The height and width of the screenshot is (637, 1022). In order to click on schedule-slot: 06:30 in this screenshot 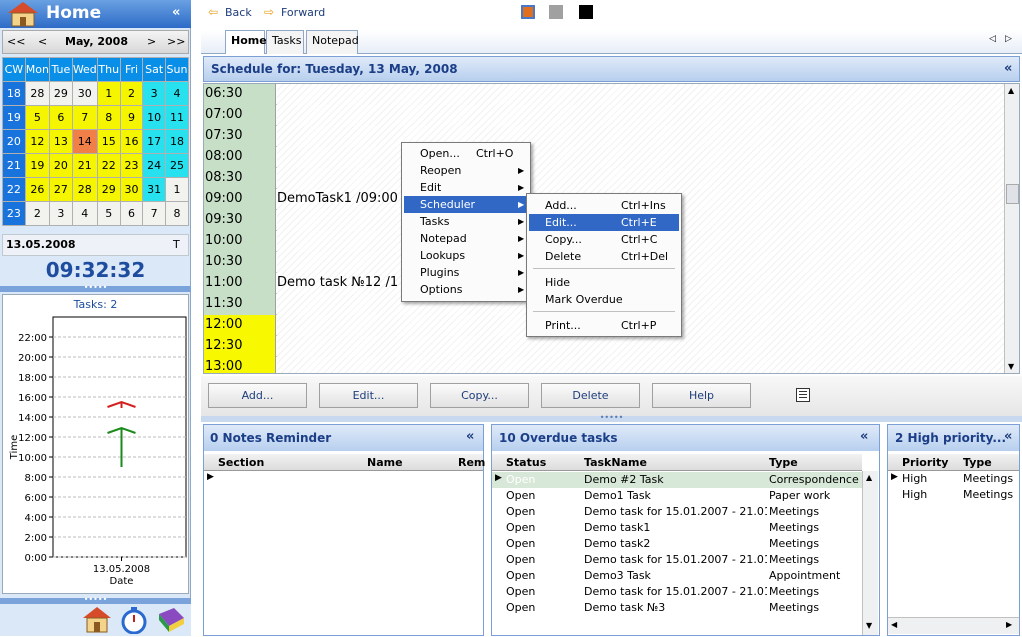, I will do `click(604, 94)`.